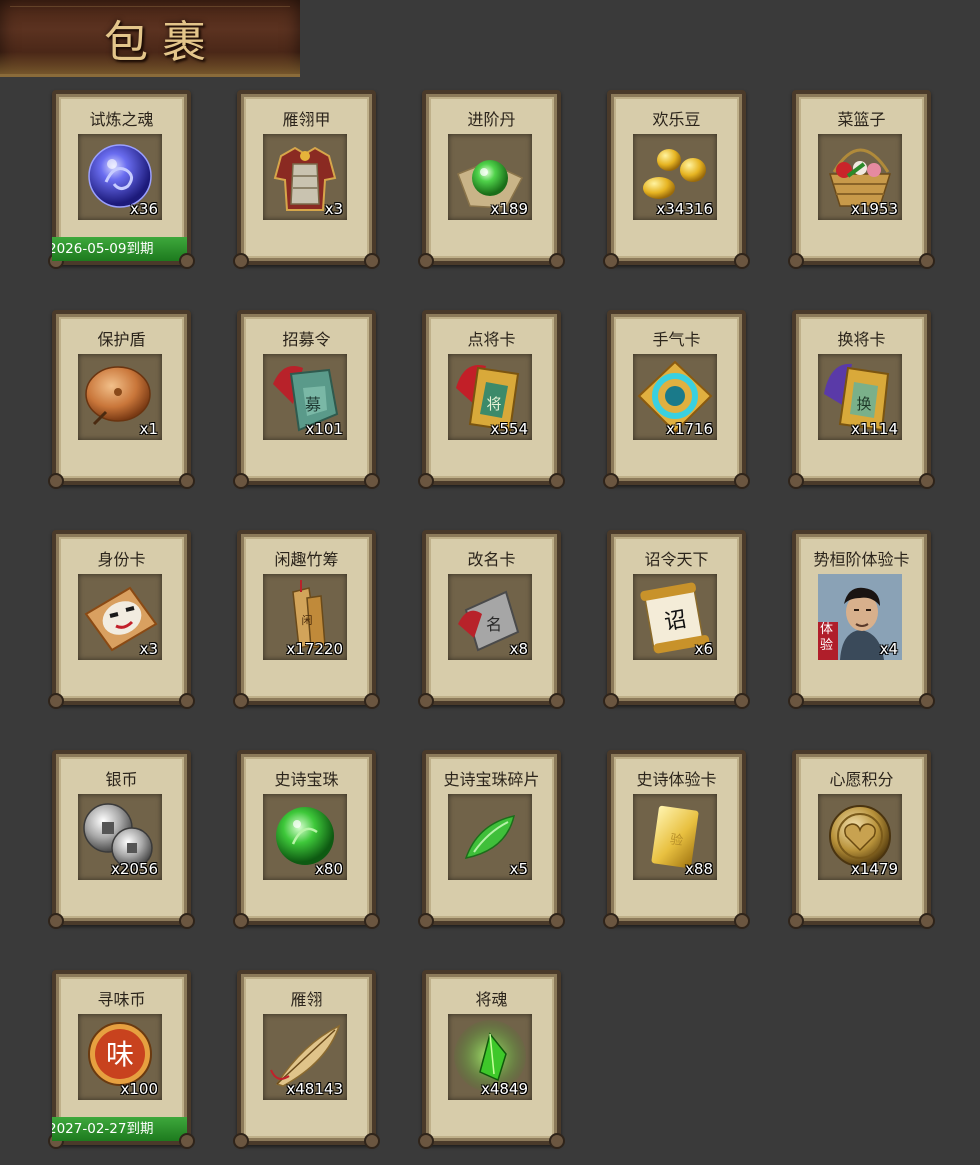 This screenshot has height=1165, width=980. Describe the element at coordinates (874, 209) in the screenshot. I see `item-quantity: x1953` at that location.